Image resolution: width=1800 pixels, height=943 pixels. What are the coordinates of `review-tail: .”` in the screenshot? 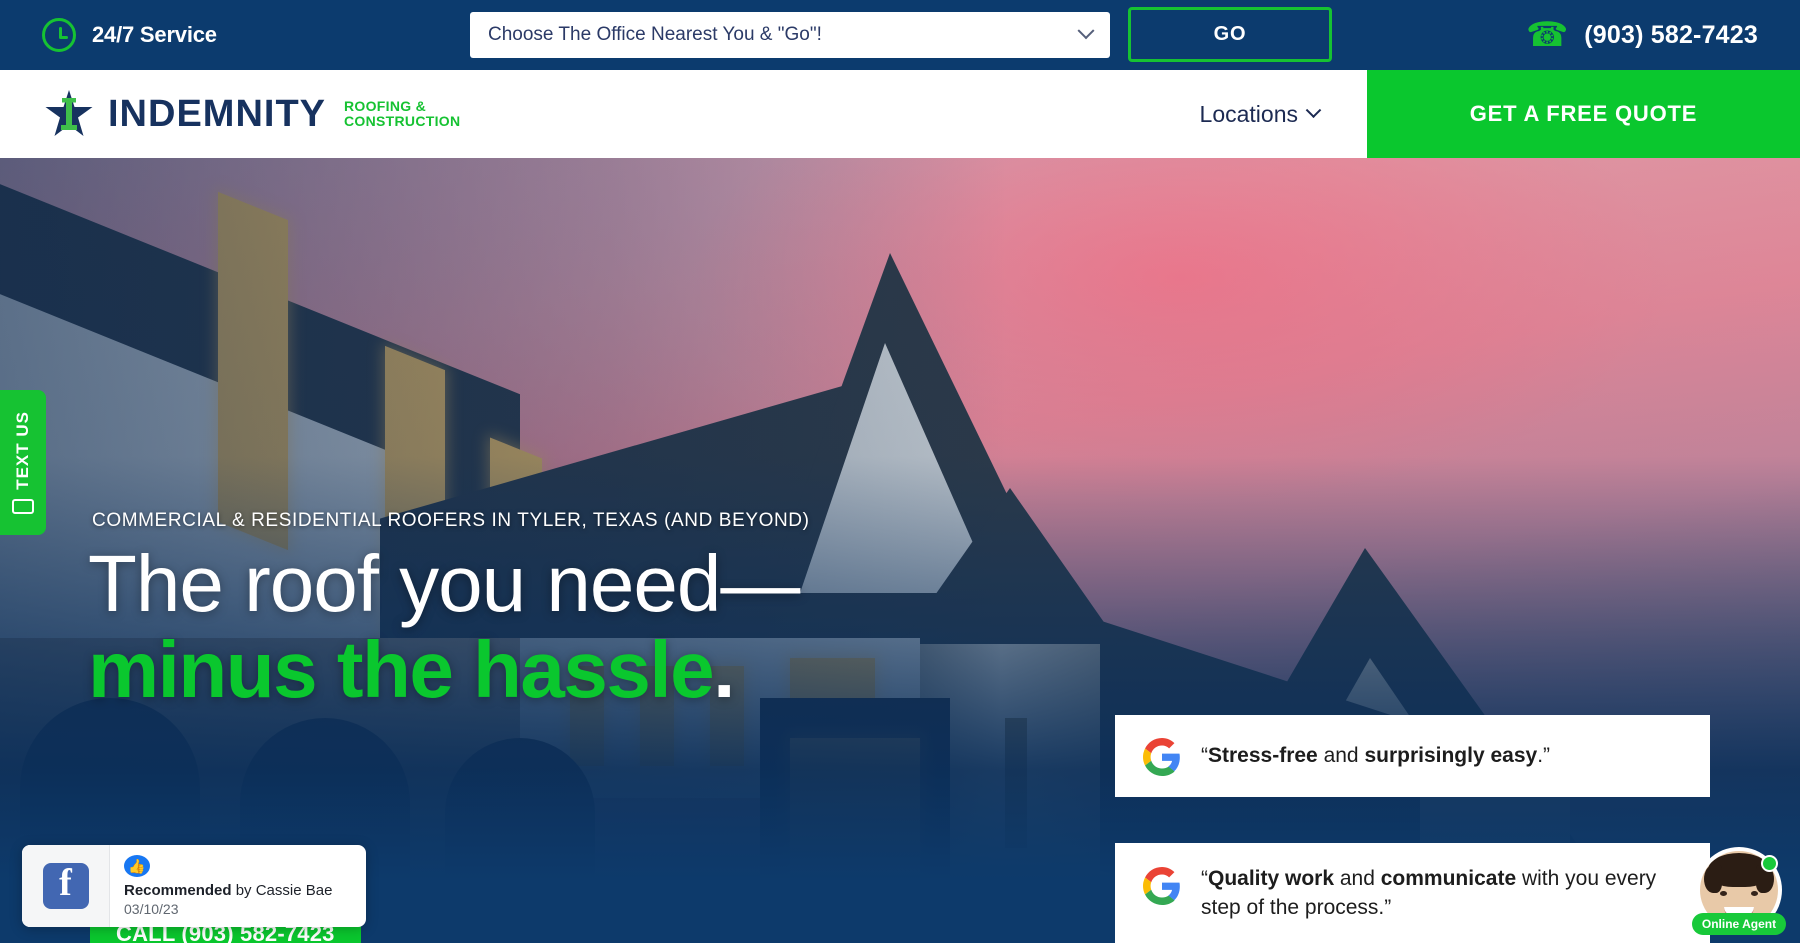 It's located at (1544, 755).